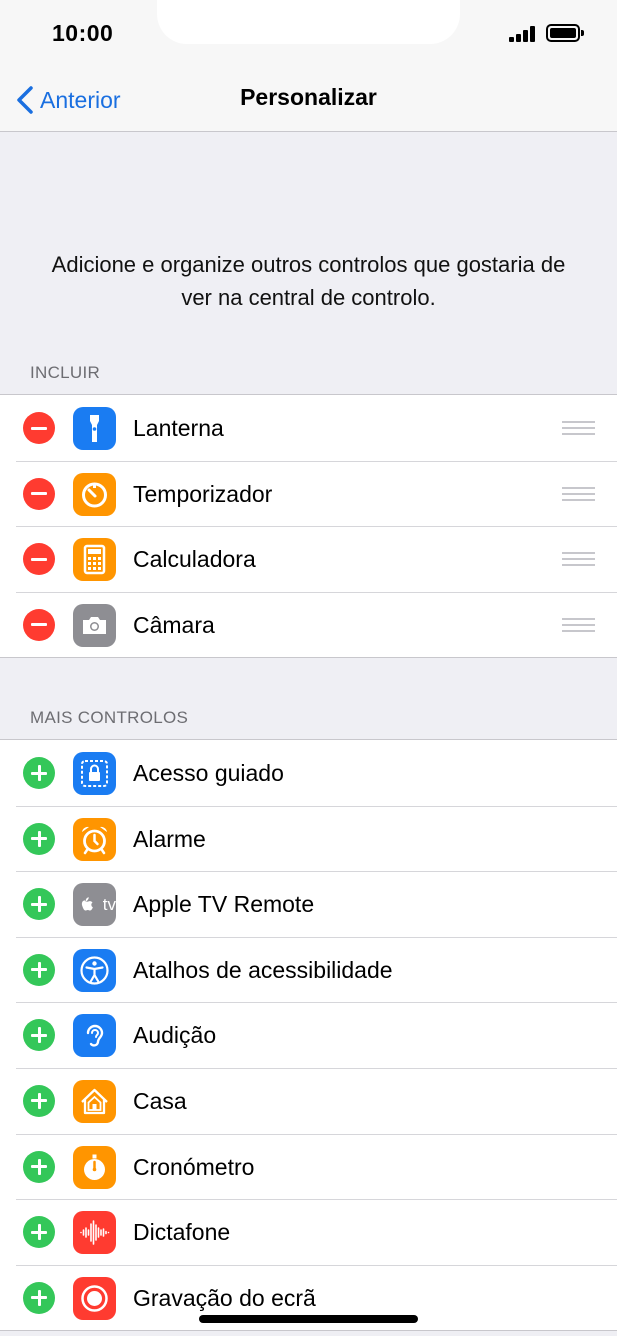  I want to click on list-item: Dictafone, so click(308, 1232).